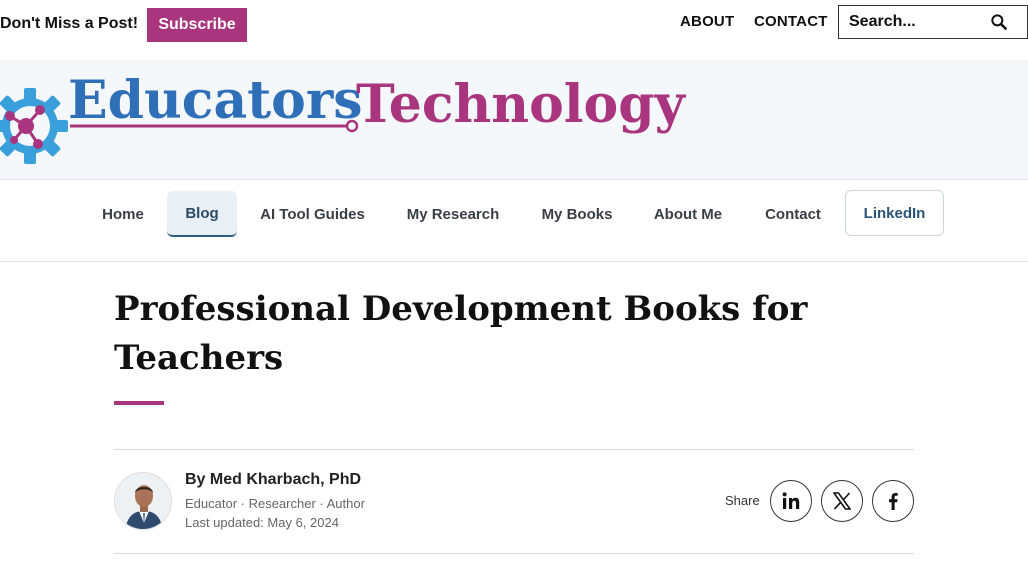 This screenshot has height=578, width=1028. Describe the element at coordinates (707, 21) in the screenshot. I see `top-link-about: ABOUT` at that location.